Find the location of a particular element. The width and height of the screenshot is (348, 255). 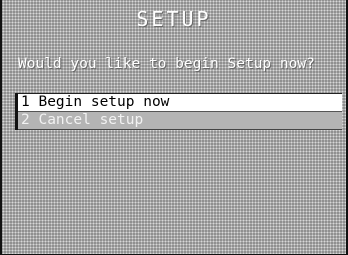

setup-prompt: Would you like to begin Setup now? is located at coordinates (166, 64).